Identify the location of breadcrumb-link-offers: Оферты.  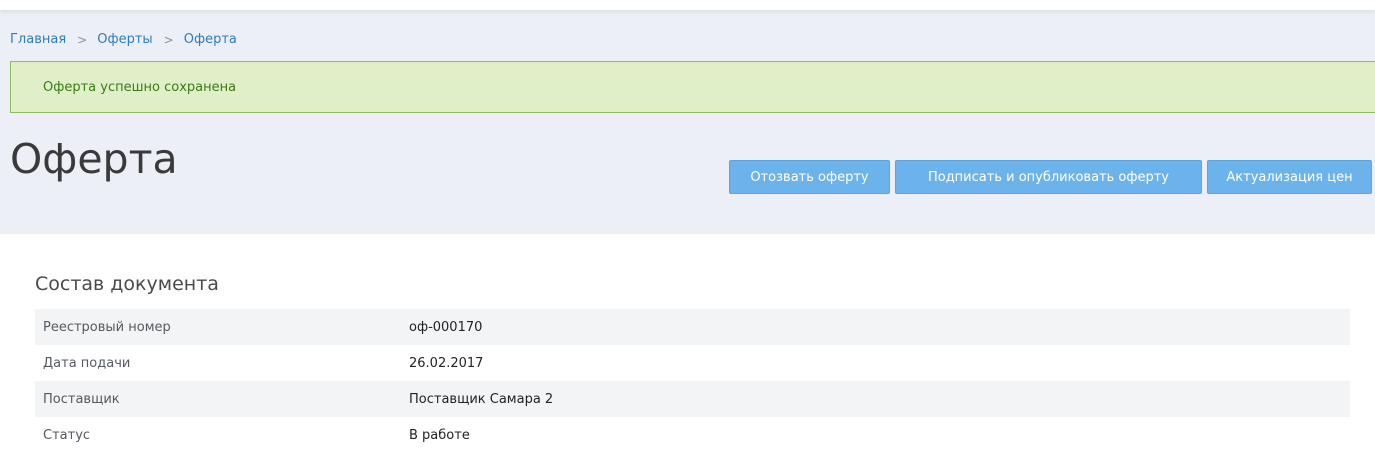
(124, 40).